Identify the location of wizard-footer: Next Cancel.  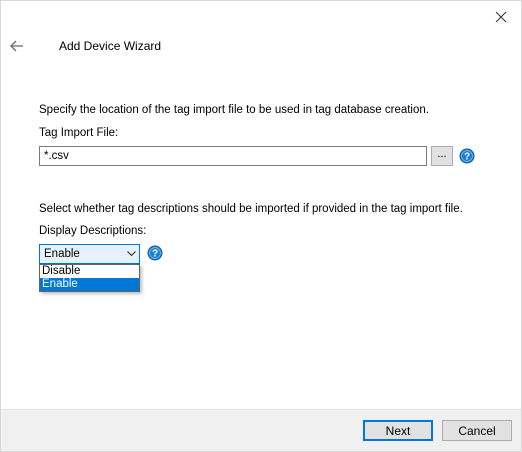
(261, 430).